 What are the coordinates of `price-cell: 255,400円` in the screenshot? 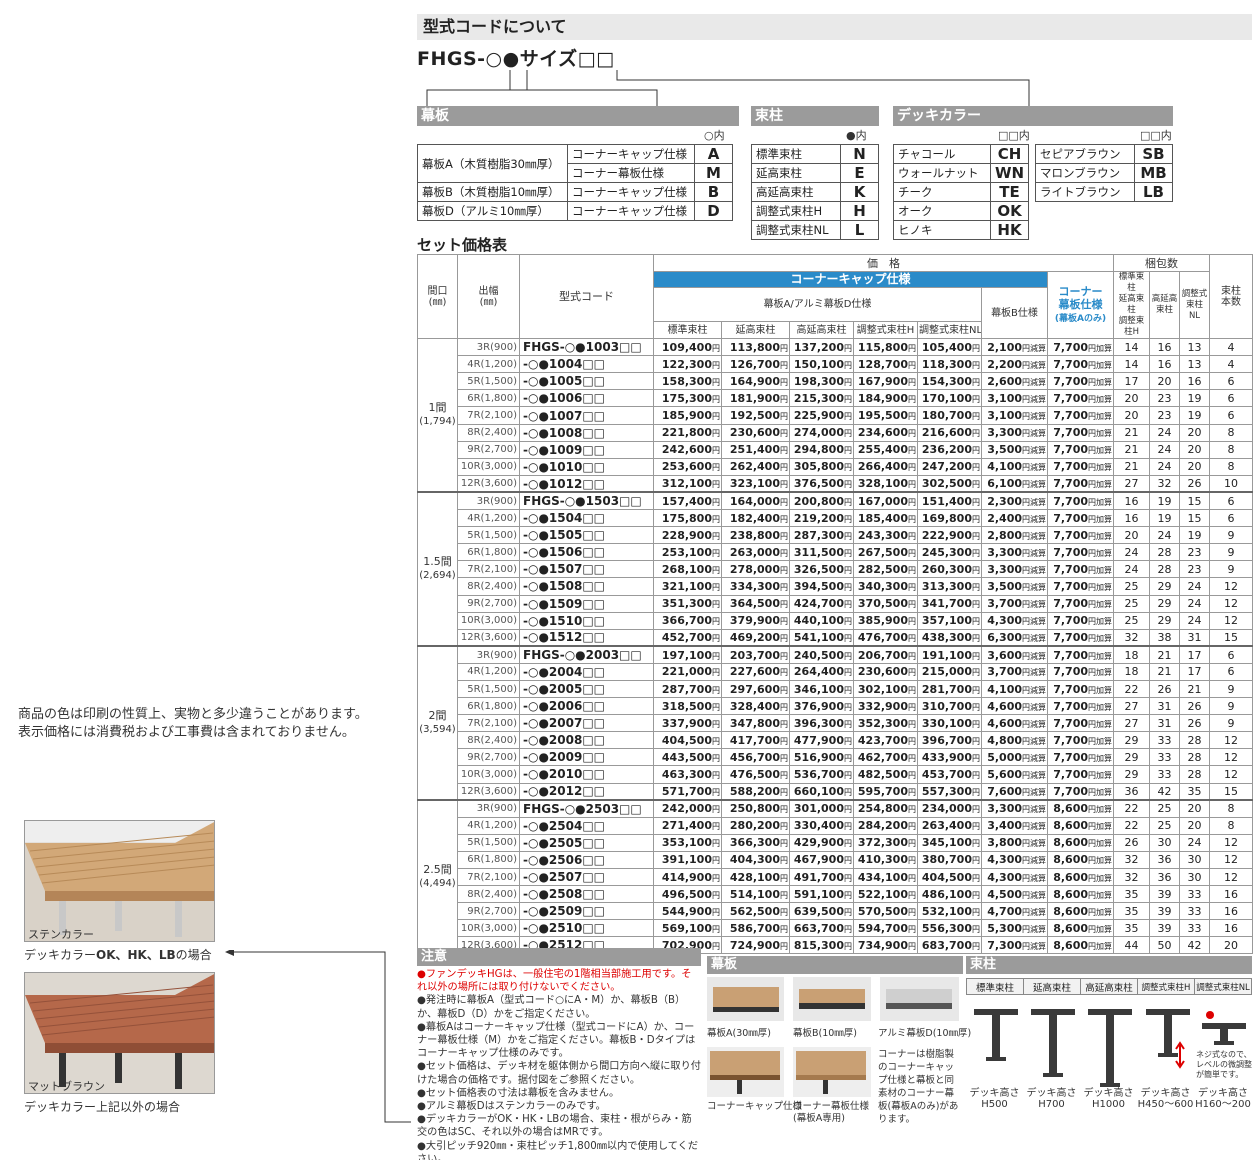 It's located at (885, 449).